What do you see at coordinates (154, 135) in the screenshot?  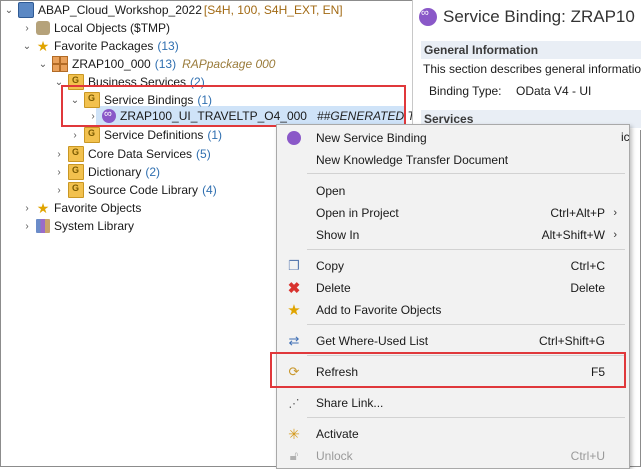 I see `service-definitions-label: Service Definitions` at bounding box center [154, 135].